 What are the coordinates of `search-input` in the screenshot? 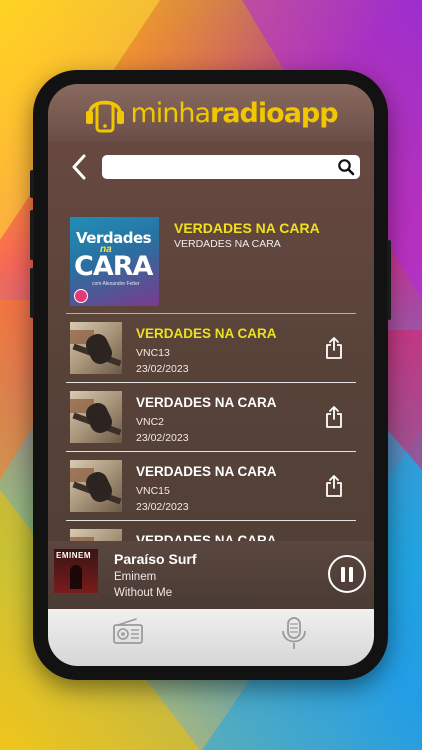 It's located at (212, 167).